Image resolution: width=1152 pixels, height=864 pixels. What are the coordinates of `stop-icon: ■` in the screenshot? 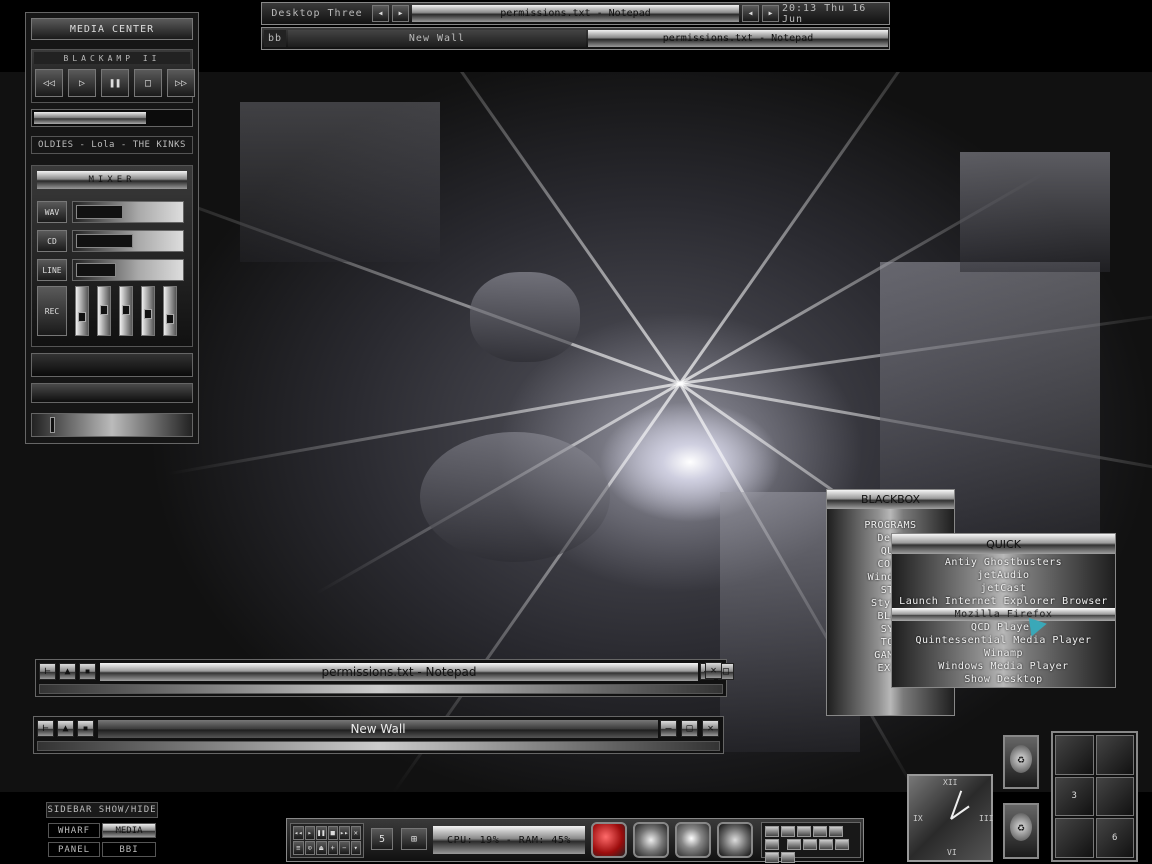 It's located at (332, 833).